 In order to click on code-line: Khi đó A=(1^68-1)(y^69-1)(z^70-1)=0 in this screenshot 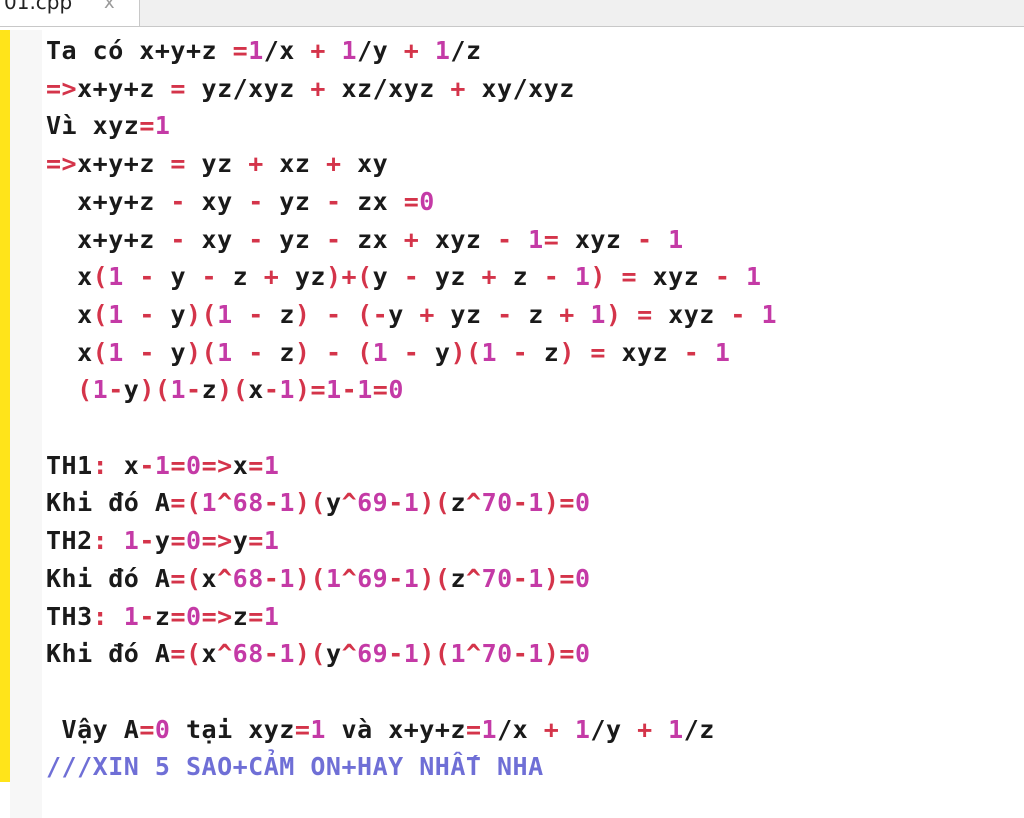, I will do `click(318, 503)`.